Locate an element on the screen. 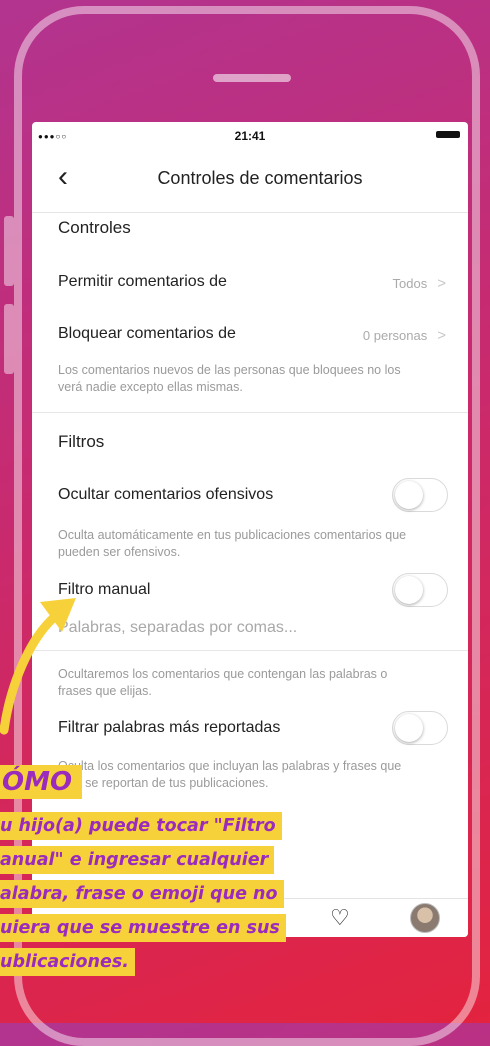 The image size is (490, 1046). callout-line: uiera que se muestre en sus is located at coordinates (143, 928).